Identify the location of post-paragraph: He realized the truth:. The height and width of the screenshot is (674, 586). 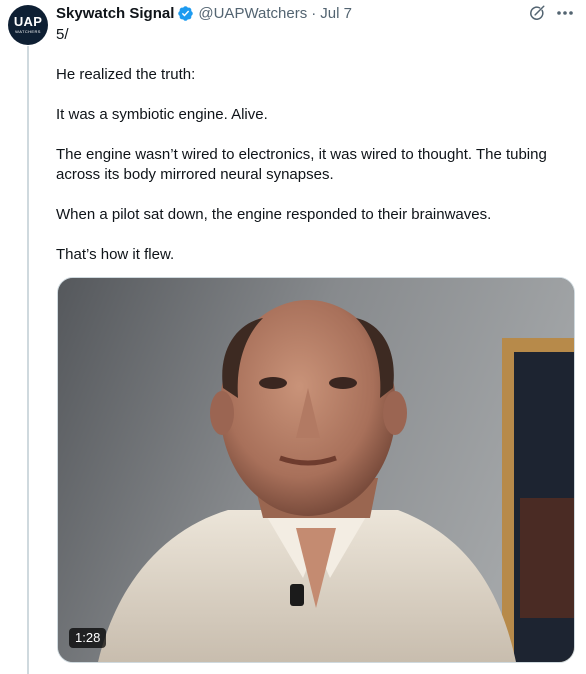
(126, 74).